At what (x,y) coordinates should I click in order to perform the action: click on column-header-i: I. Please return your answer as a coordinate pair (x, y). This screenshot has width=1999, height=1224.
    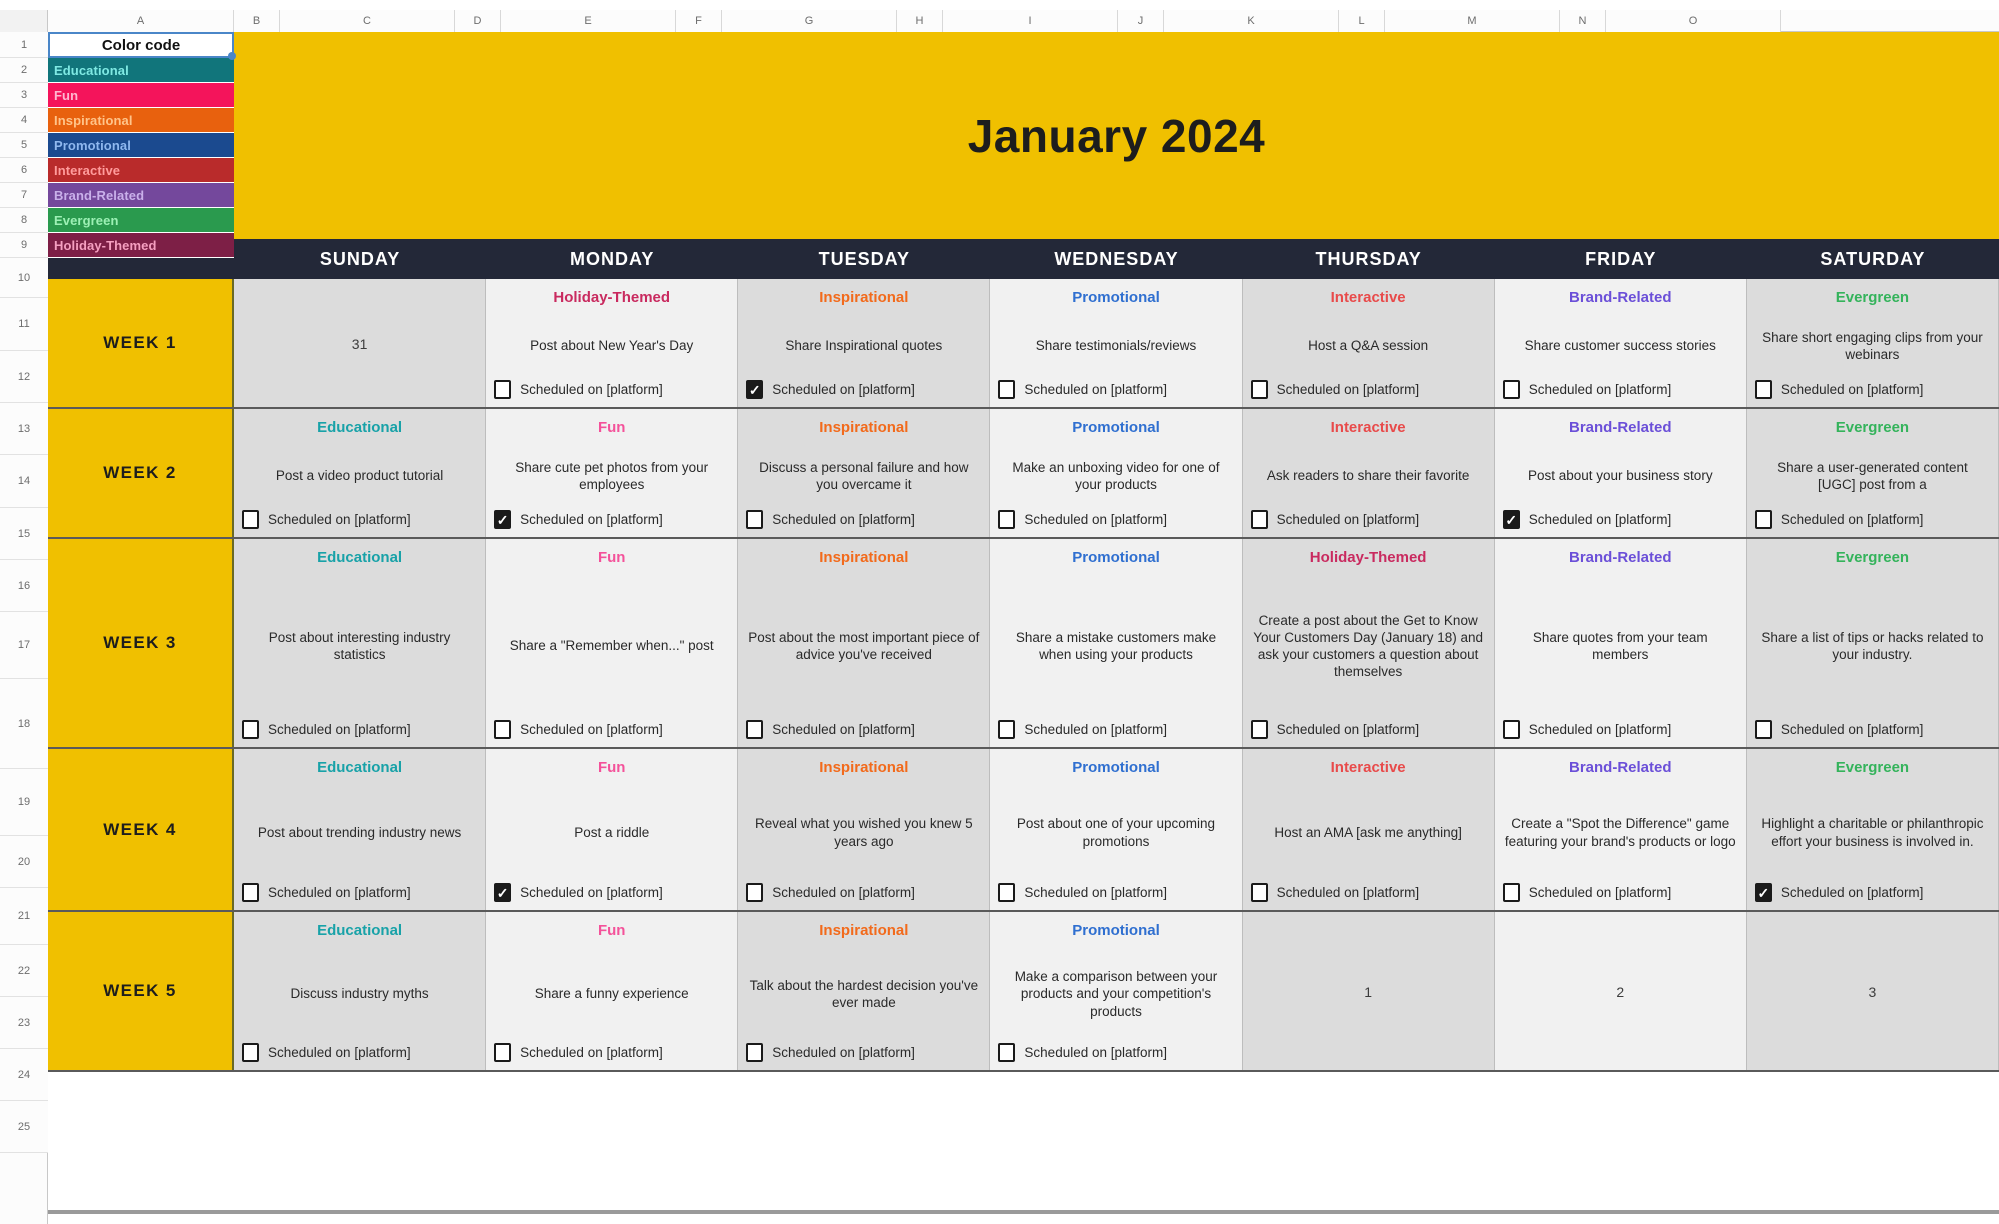
    Looking at the image, I should click on (1030, 20).